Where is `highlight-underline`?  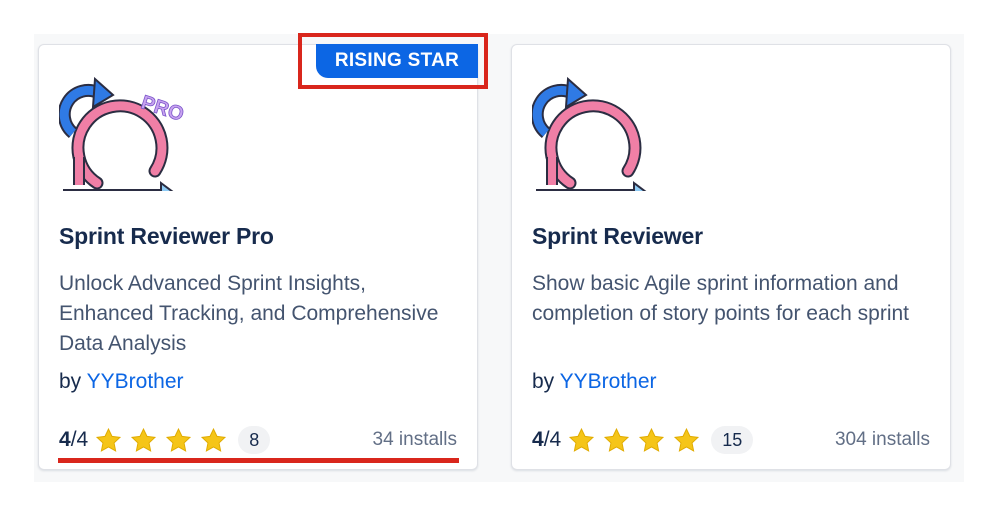
highlight-underline is located at coordinates (258, 460).